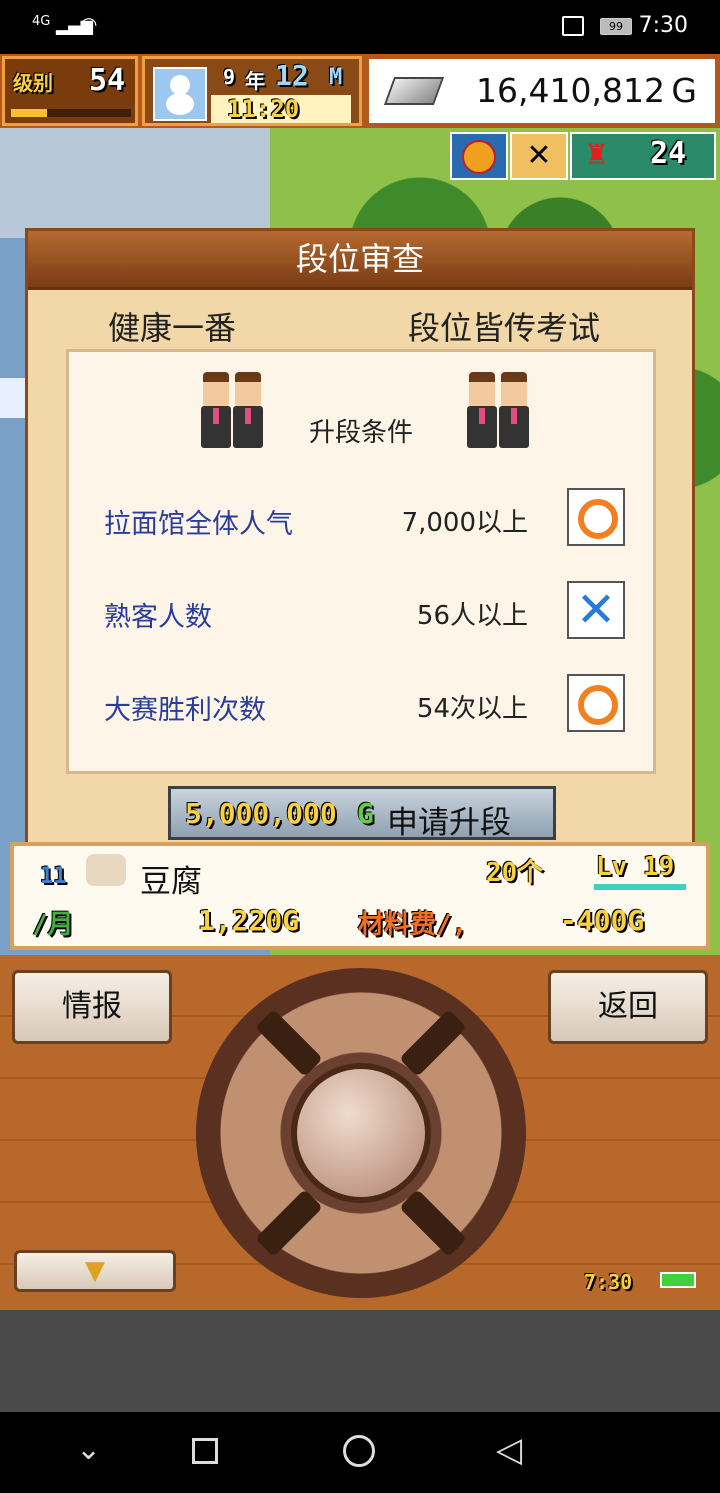 This screenshot has height=1493, width=720. What do you see at coordinates (292, 75) in the screenshot?
I see `month-value: 12` at bounding box center [292, 75].